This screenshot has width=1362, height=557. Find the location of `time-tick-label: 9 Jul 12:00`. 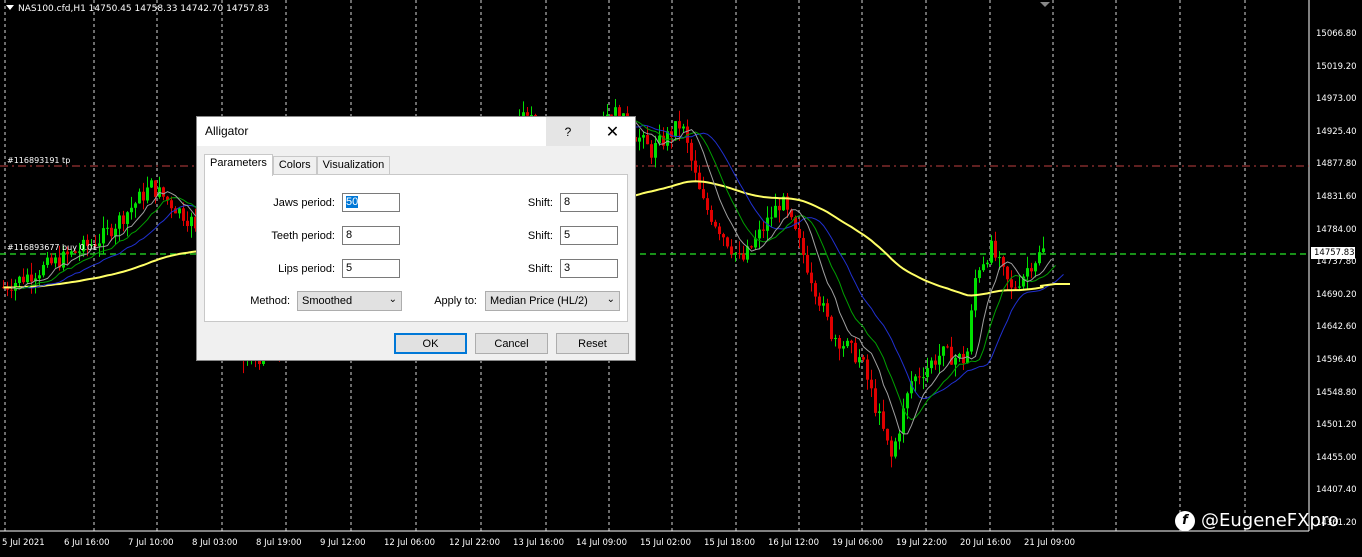

time-tick-label: 9 Jul 12:00 is located at coordinates (343, 543).